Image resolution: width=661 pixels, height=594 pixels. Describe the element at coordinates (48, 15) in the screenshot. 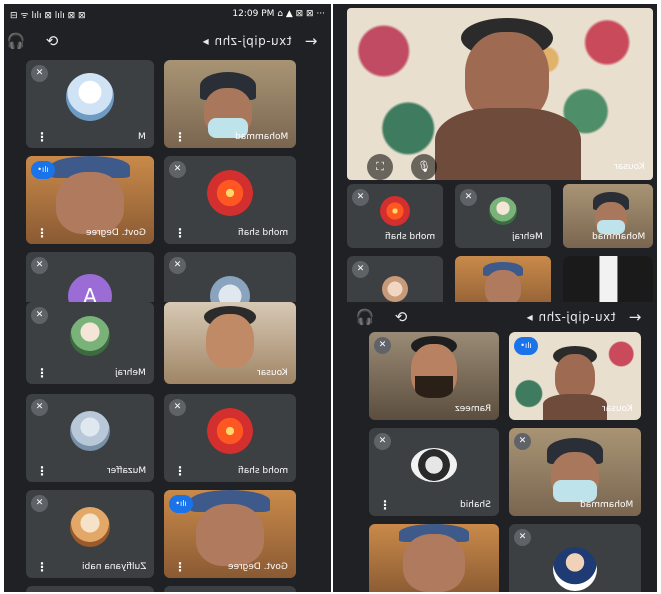

I see `status-icons: ⊟ ᯤ lılı ⊠ lılı ⊠ ⊠` at that location.